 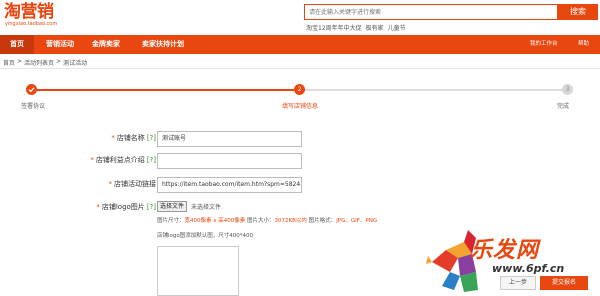 I want to click on breadcrumb-current: 测试活动, so click(x=75, y=63).